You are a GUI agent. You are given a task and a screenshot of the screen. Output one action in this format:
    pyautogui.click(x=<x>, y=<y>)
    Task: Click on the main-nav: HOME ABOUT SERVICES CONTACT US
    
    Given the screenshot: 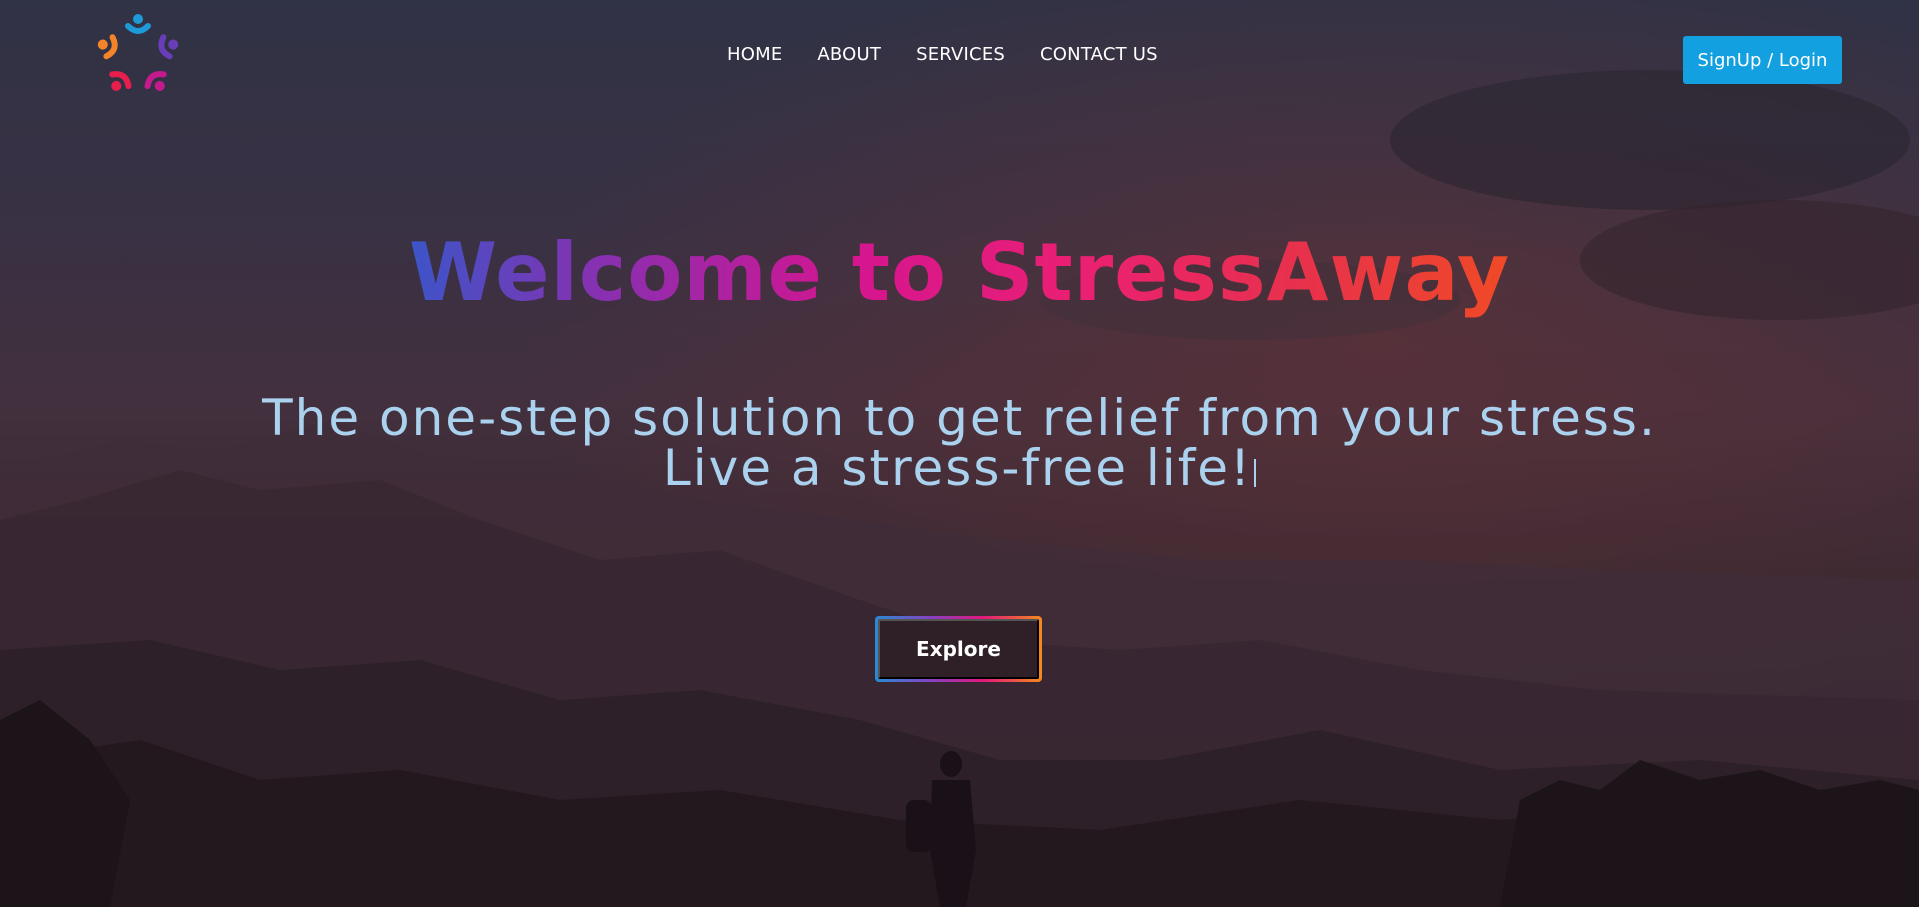 What is the action you would take?
    pyautogui.click(x=960, y=54)
    